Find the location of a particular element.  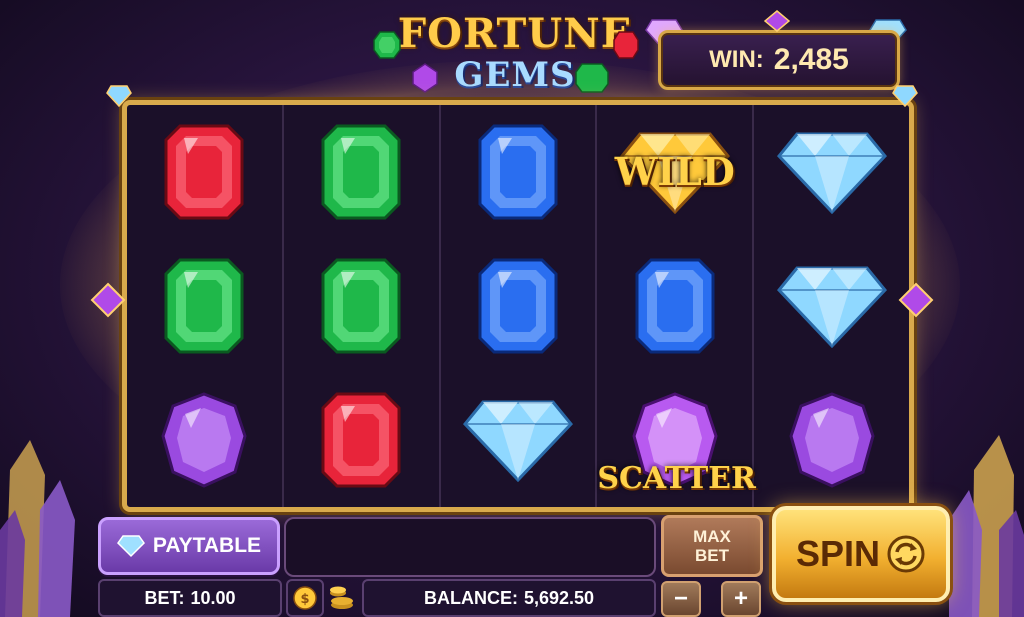

refresh-icon is located at coordinates (906, 554).